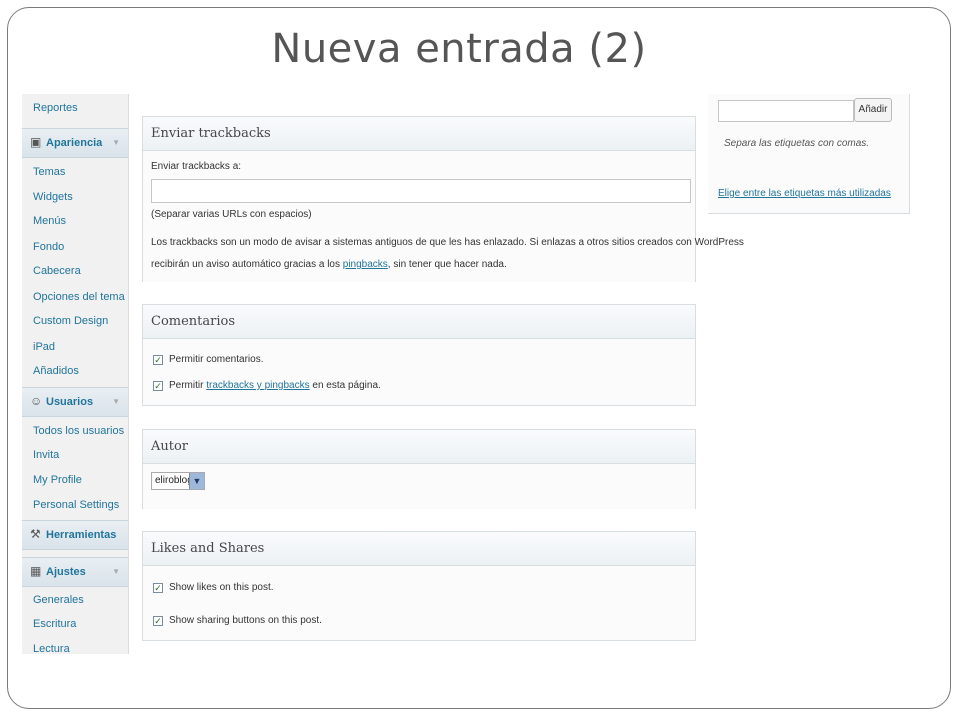 This screenshot has height=720, width=960. I want to click on trackbacks-field-label: Enviar trackbacks a:, so click(196, 166).